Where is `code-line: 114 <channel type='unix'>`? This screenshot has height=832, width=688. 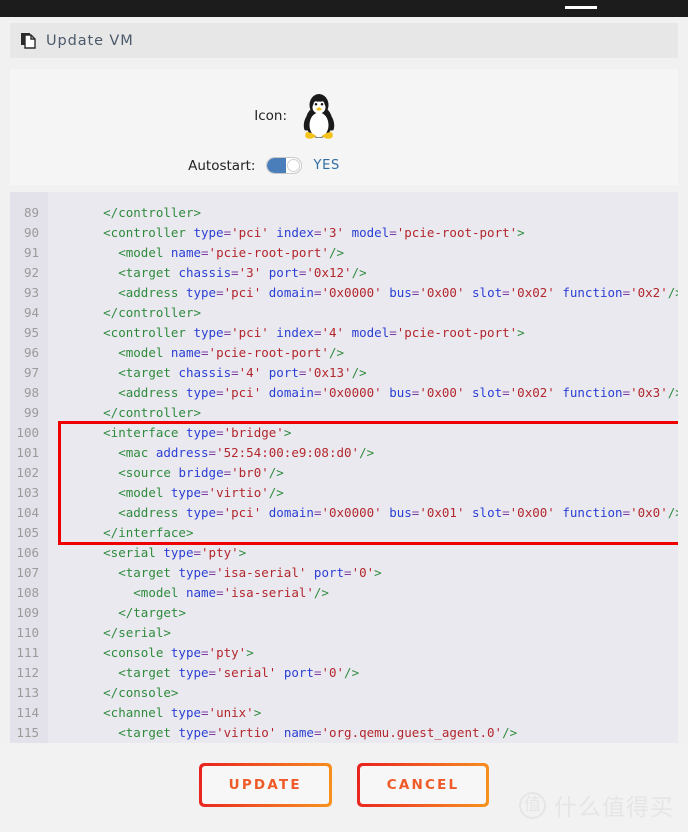 code-line: 114 <channel type='unix'> is located at coordinates (344, 713).